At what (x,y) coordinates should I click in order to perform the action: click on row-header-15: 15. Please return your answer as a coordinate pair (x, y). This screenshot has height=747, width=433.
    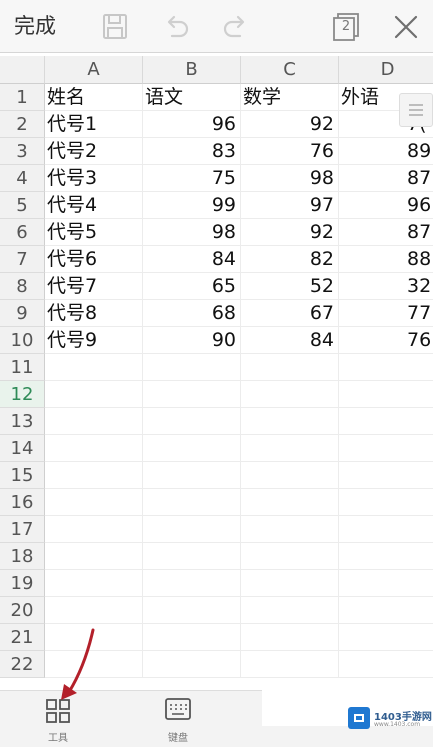
    Looking at the image, I should click on (22, 475).